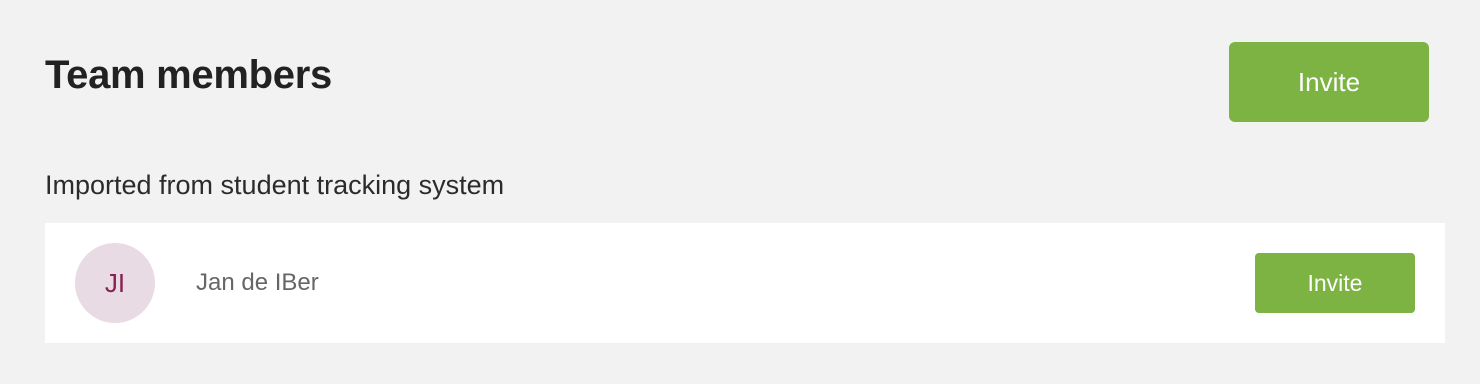 Image resolution: width=1480 pixels, height=384 pixels. Describe the element at coordinates (115, 283) in the screenshot. I see `avatar: JI` at that location.